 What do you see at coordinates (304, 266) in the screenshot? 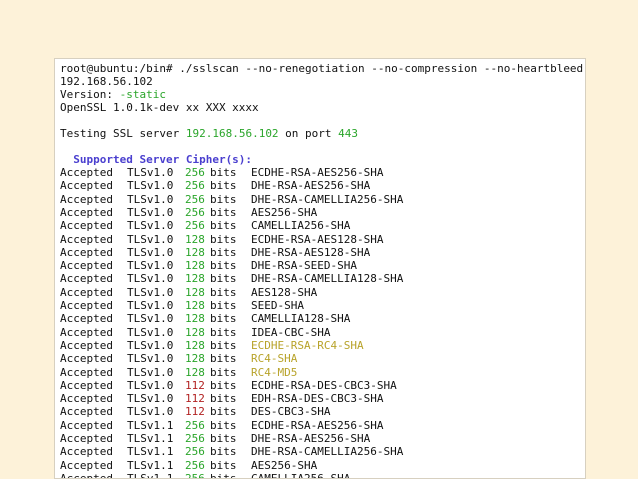
I see `cipher-name: DHE-RSA-SEED-SHA` at bounding box center [304, 266].